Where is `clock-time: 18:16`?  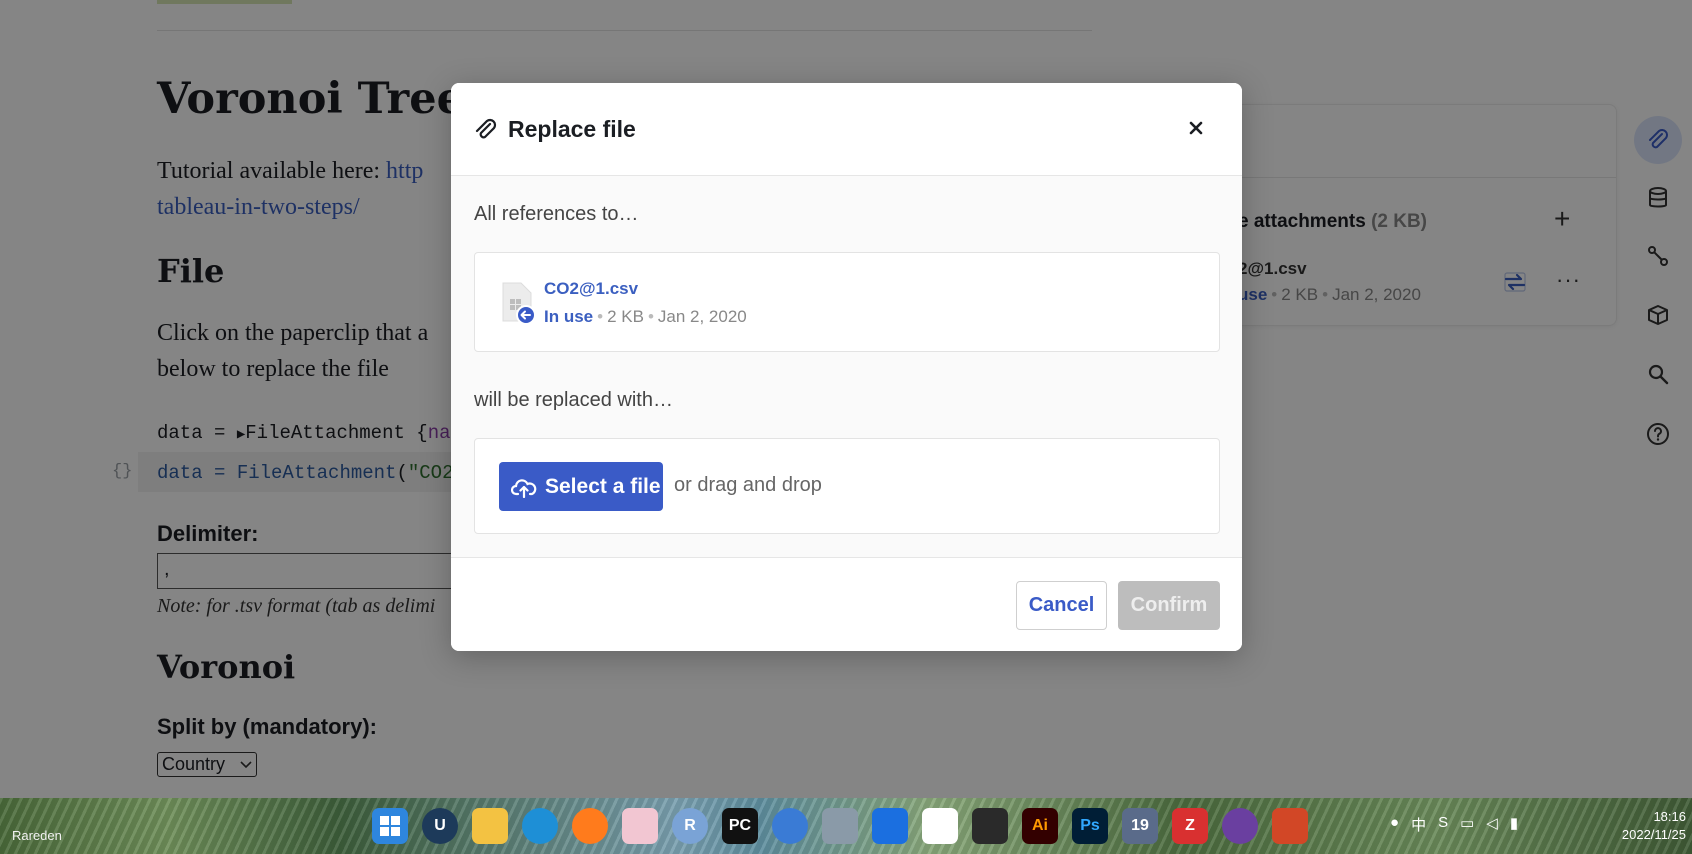
clock-time: 18:16 is located at coordinates (1669, 816).